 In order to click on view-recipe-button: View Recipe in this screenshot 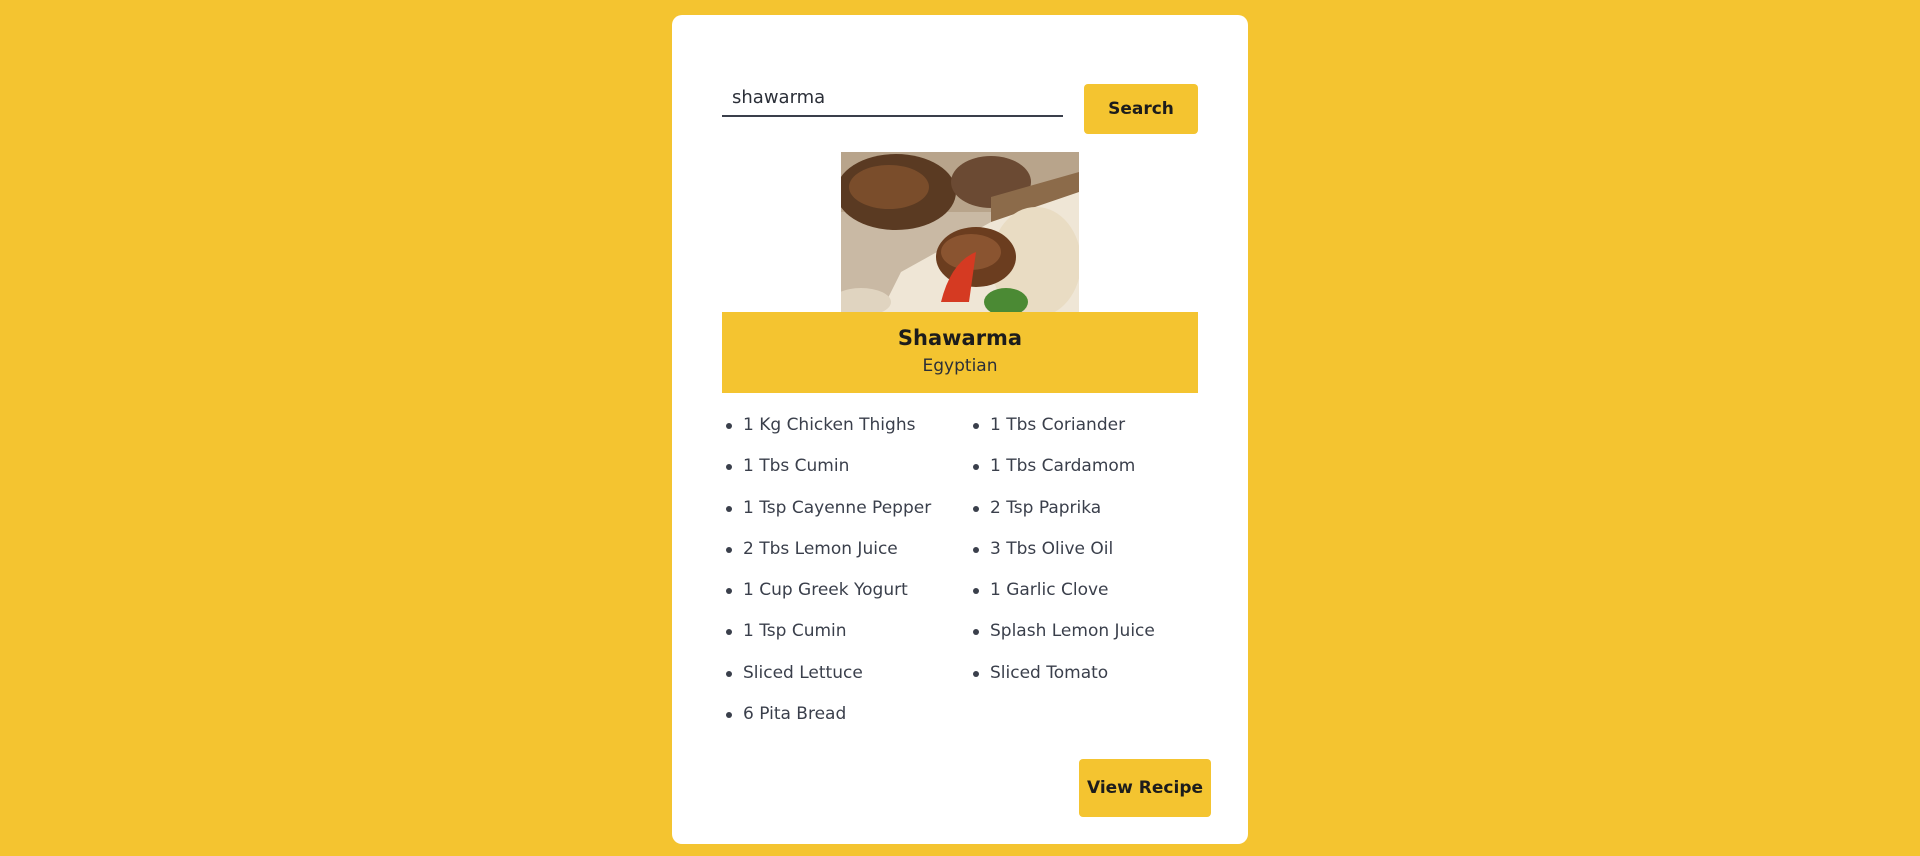, I will do `click(1145, 788)`.